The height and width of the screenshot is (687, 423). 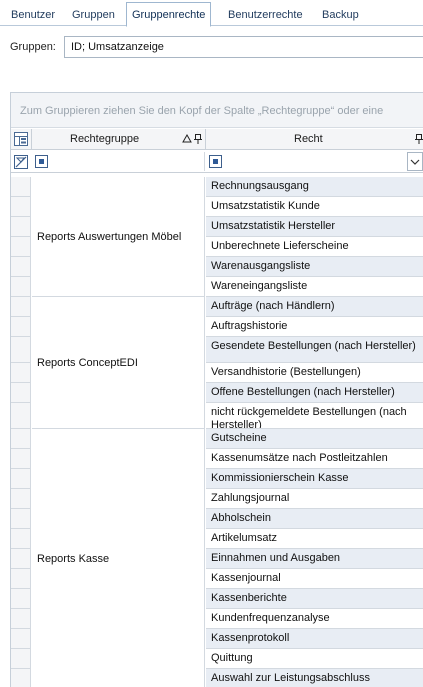 What do you see at coordinates (314, 187) in the screenshot?
I see `recht-cell: Rechnungsausgang` at bounding box center [314, 187].